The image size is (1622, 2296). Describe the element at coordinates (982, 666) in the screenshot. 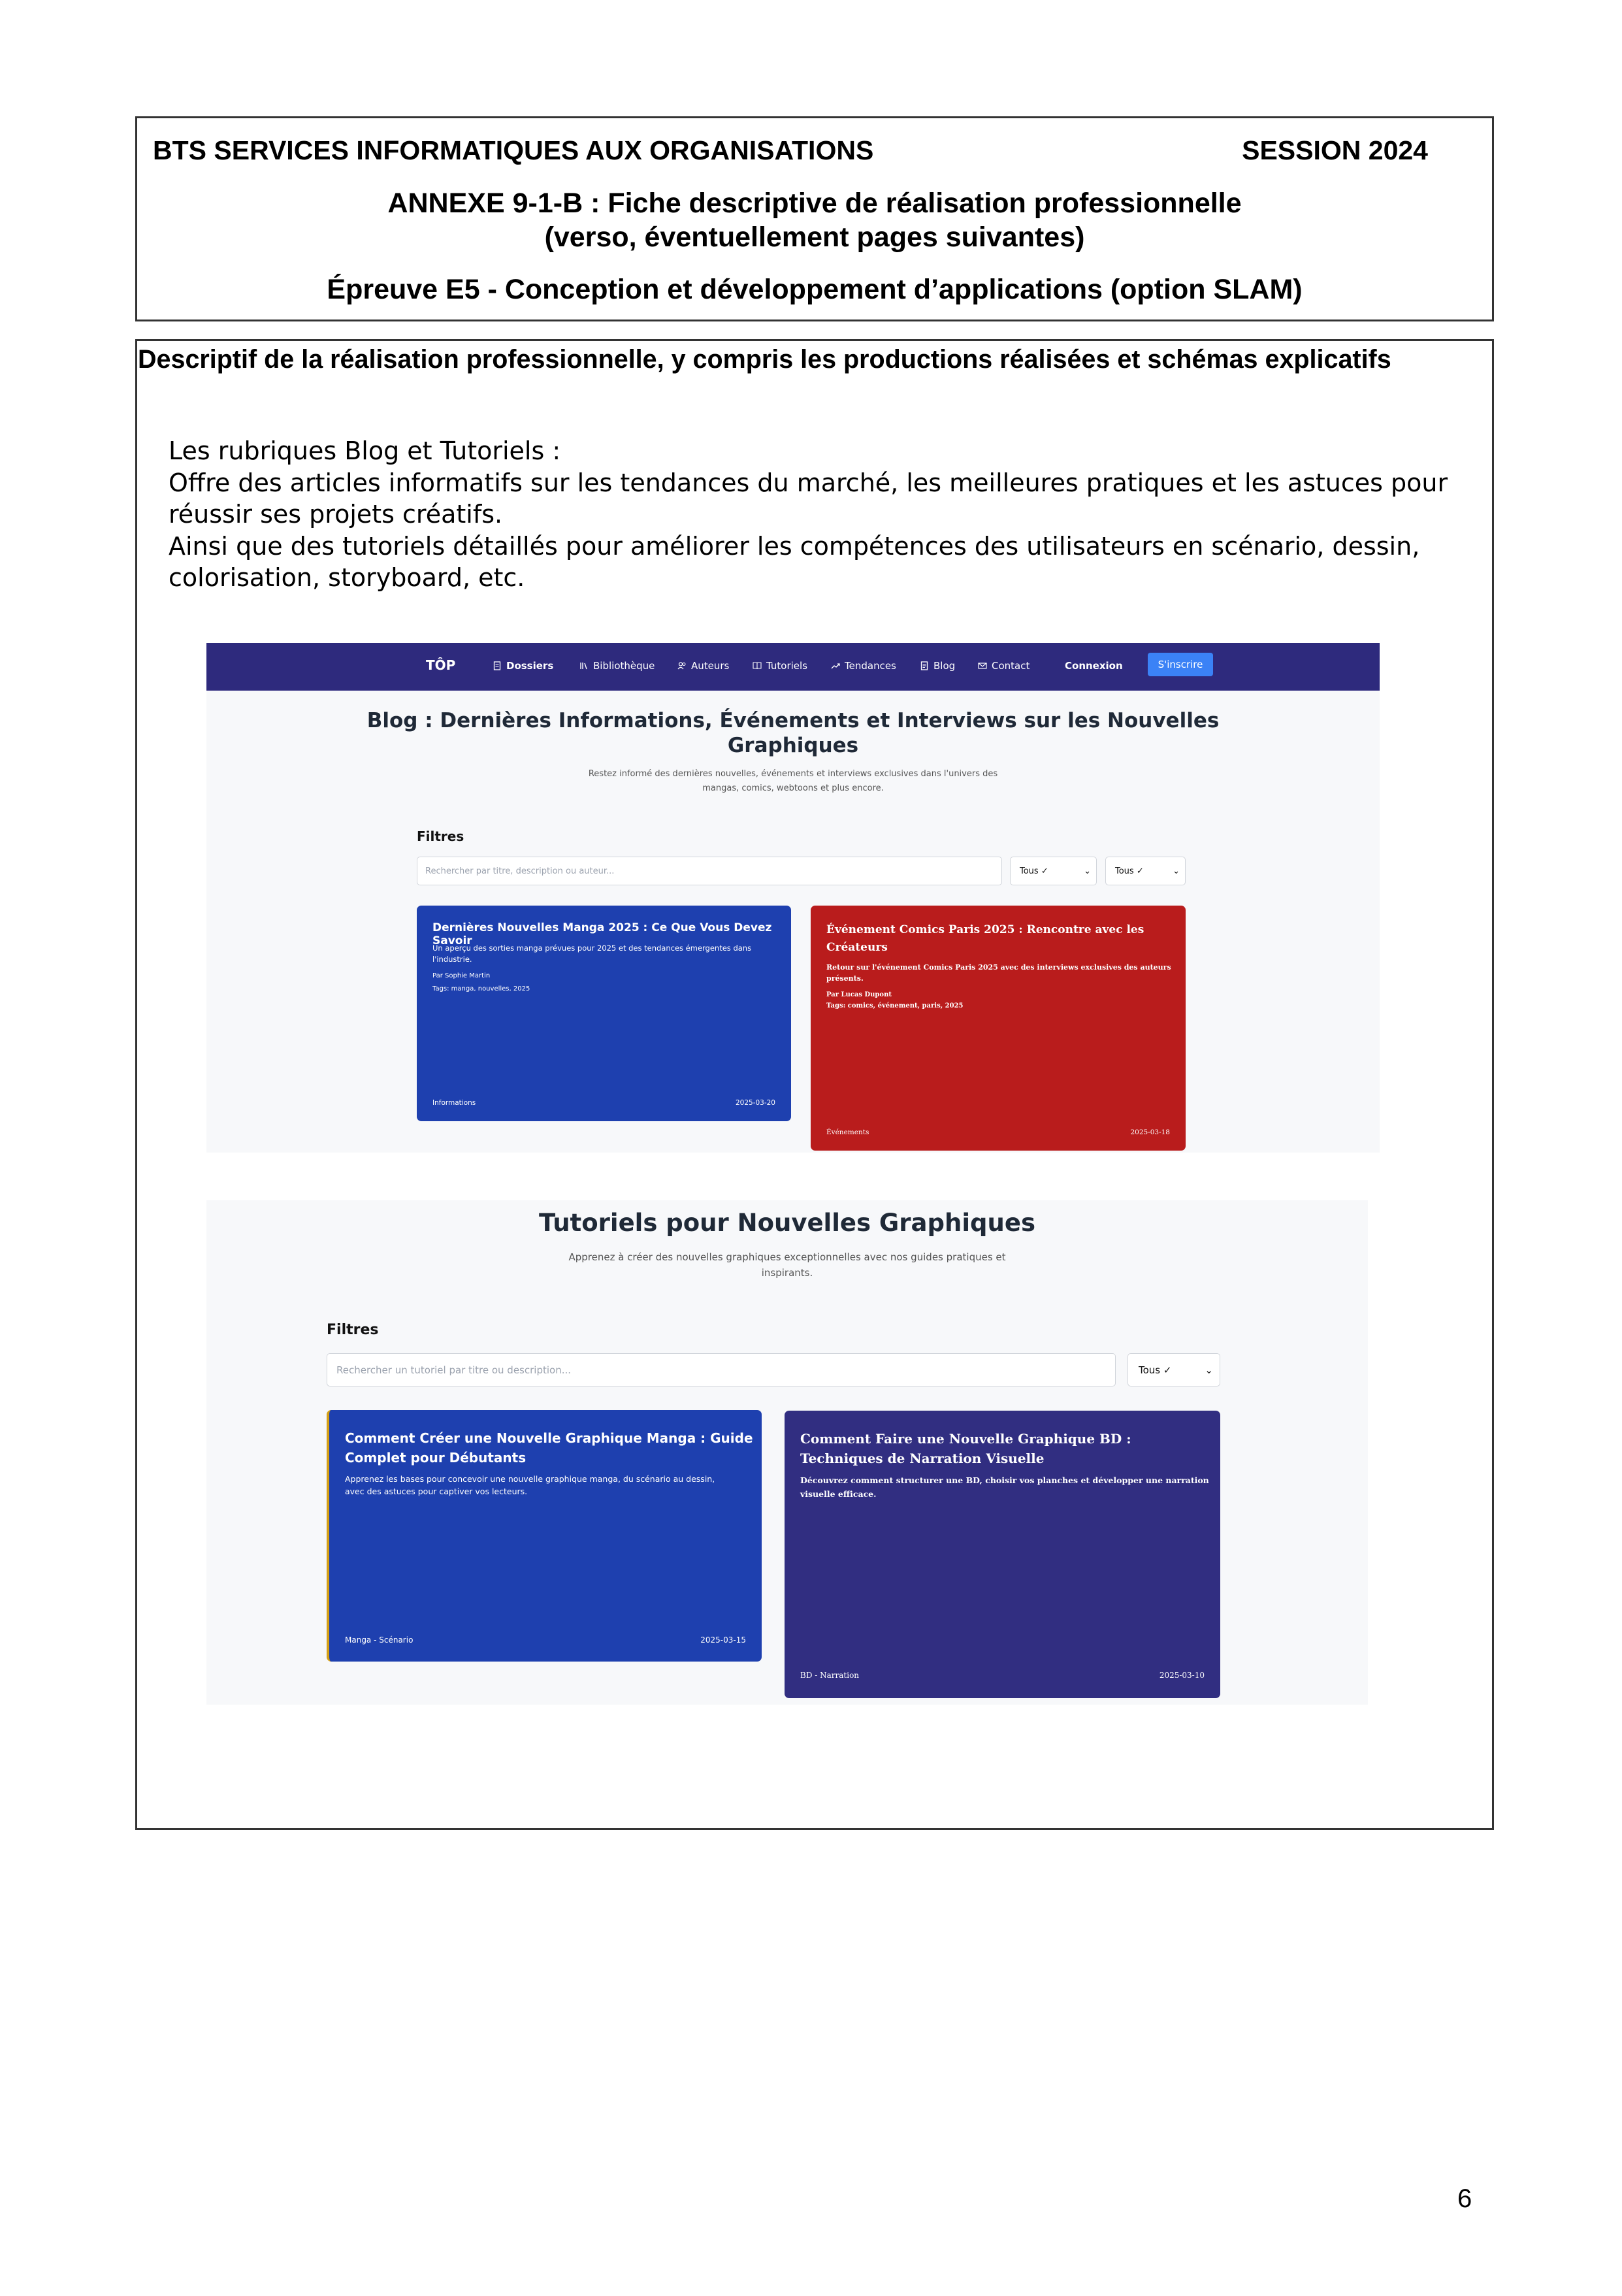

I see `mail-icon` at that location.